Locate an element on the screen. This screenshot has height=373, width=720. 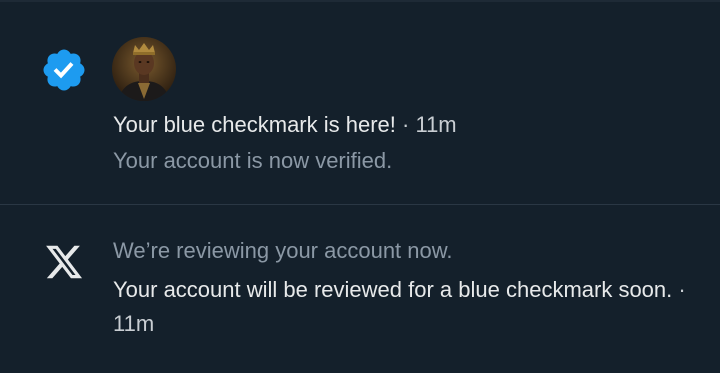
notification-title-line: Your blue checkmark is here! · 11m is located at coordinates (285, 125).